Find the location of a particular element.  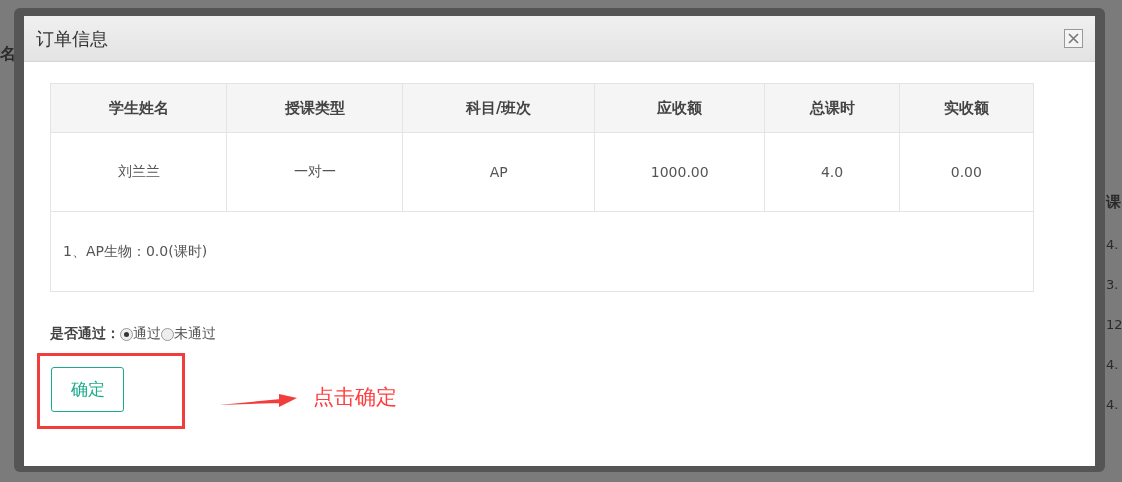

column-header: 科目/班次 is located at coordinates (498, 108).